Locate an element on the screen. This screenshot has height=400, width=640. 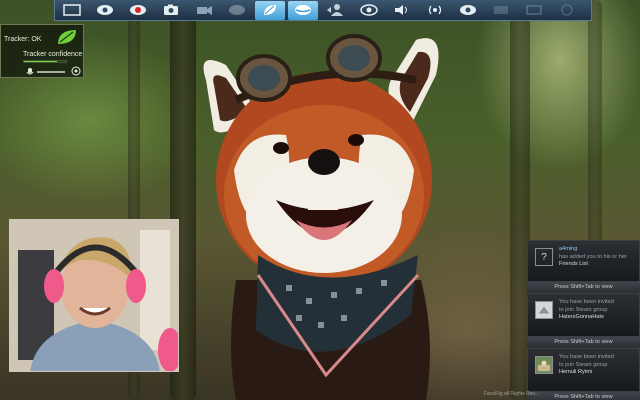
user-swap-button is located at coordinates (336, 10).